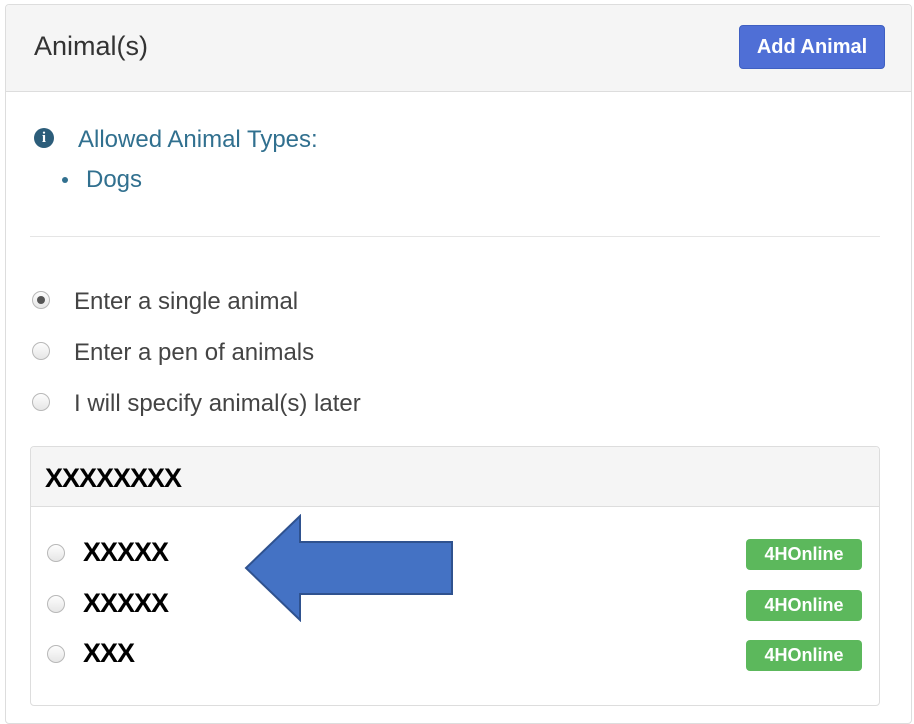  I want to click on divider, so click(455, 236).